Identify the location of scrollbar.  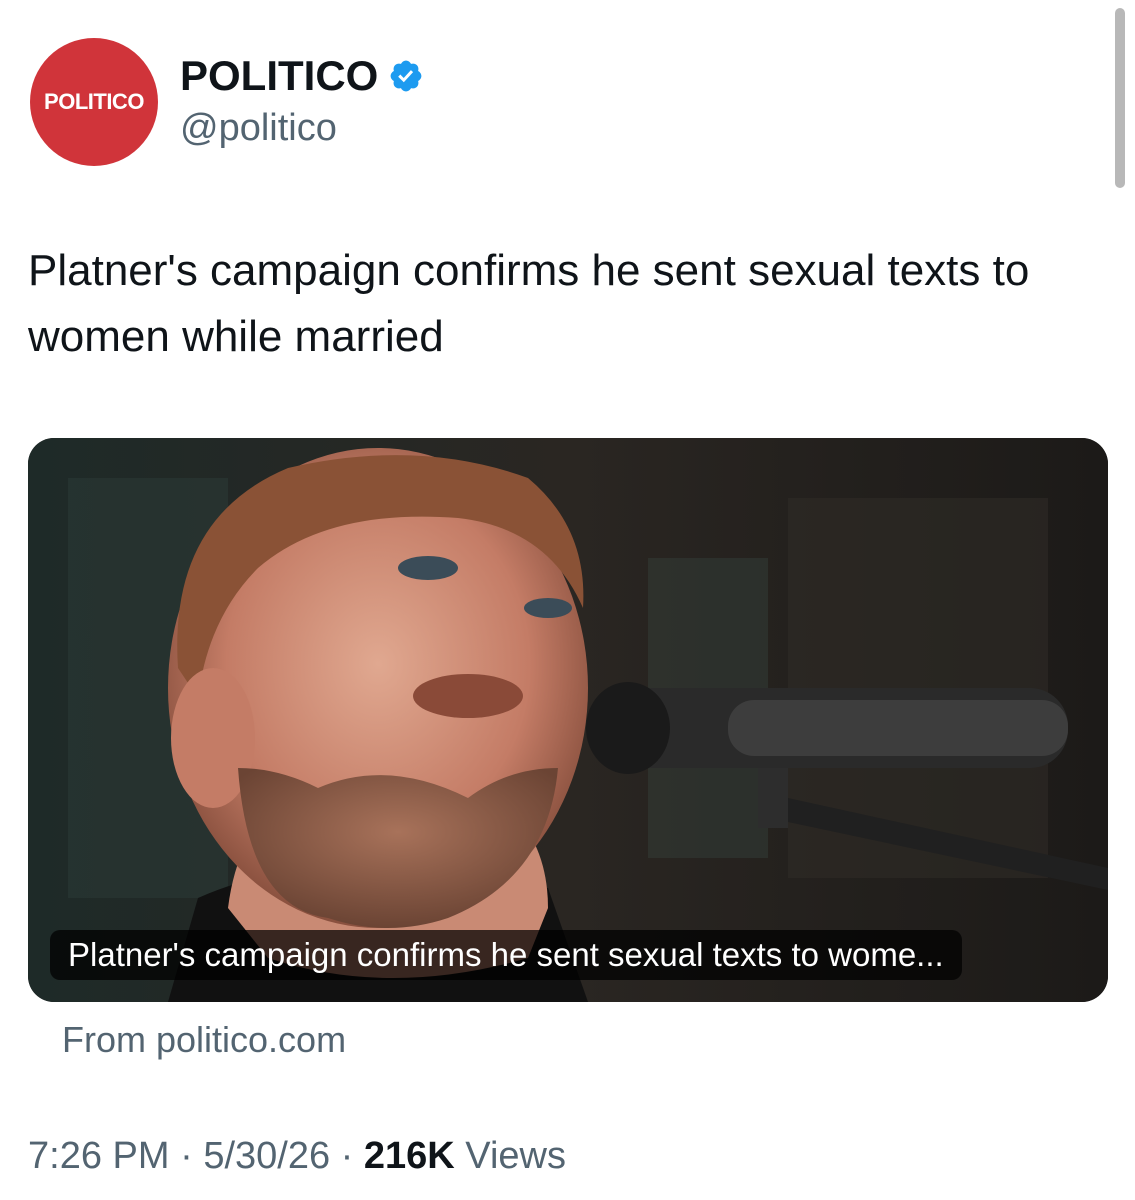
(1120, 98).